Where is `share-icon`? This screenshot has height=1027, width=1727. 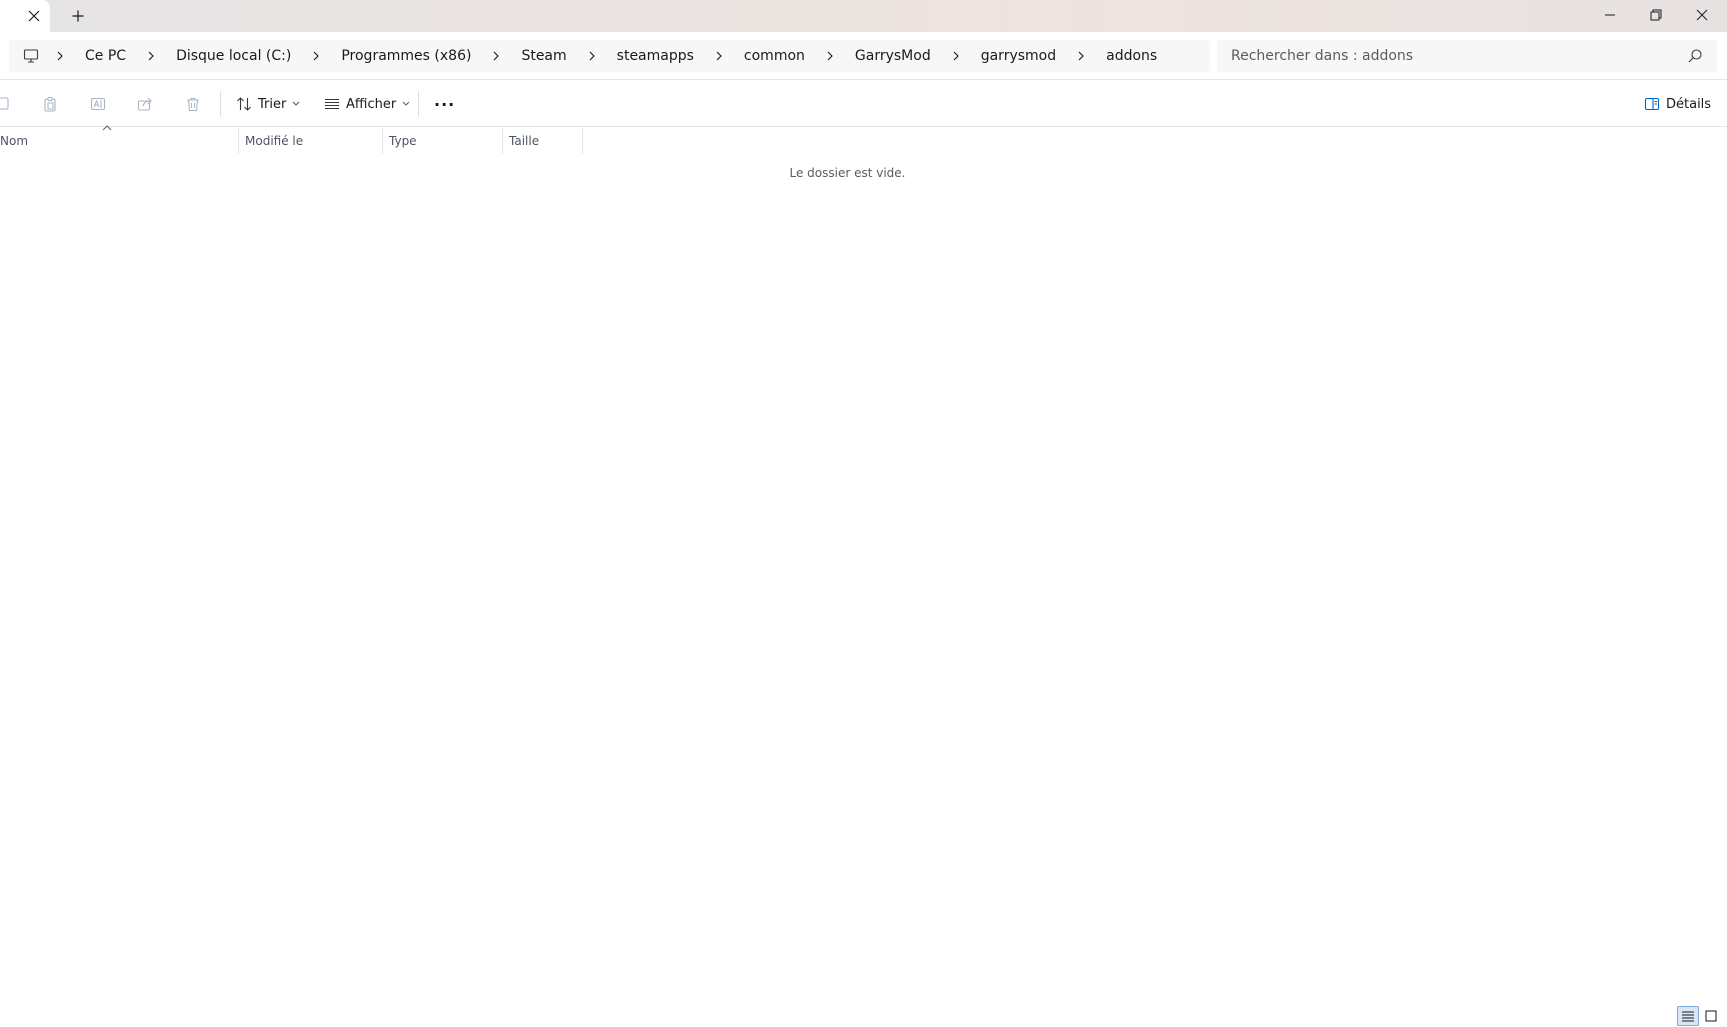 share-icon is located at coordinates (144, 104).